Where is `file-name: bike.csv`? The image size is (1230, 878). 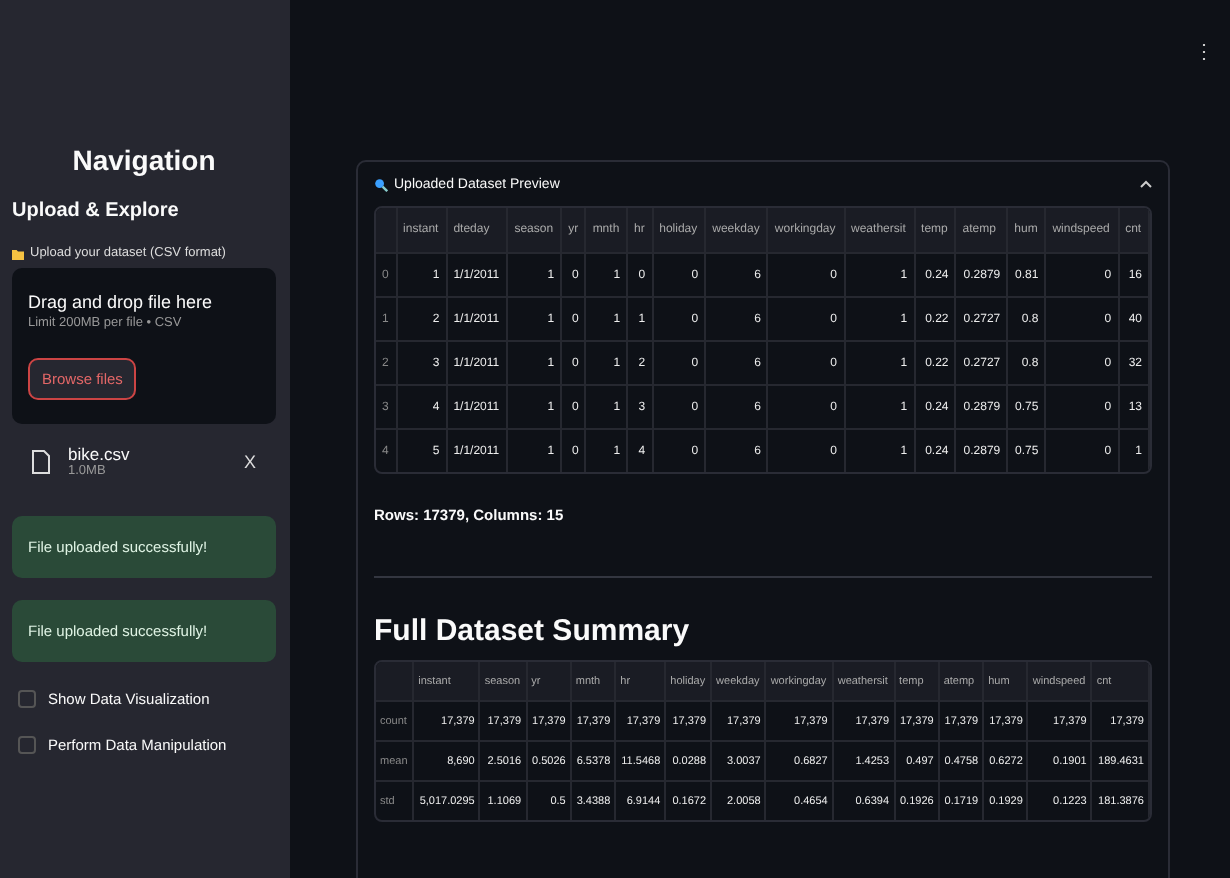
file-name: bike.csv is located at coordinates (99, 454).